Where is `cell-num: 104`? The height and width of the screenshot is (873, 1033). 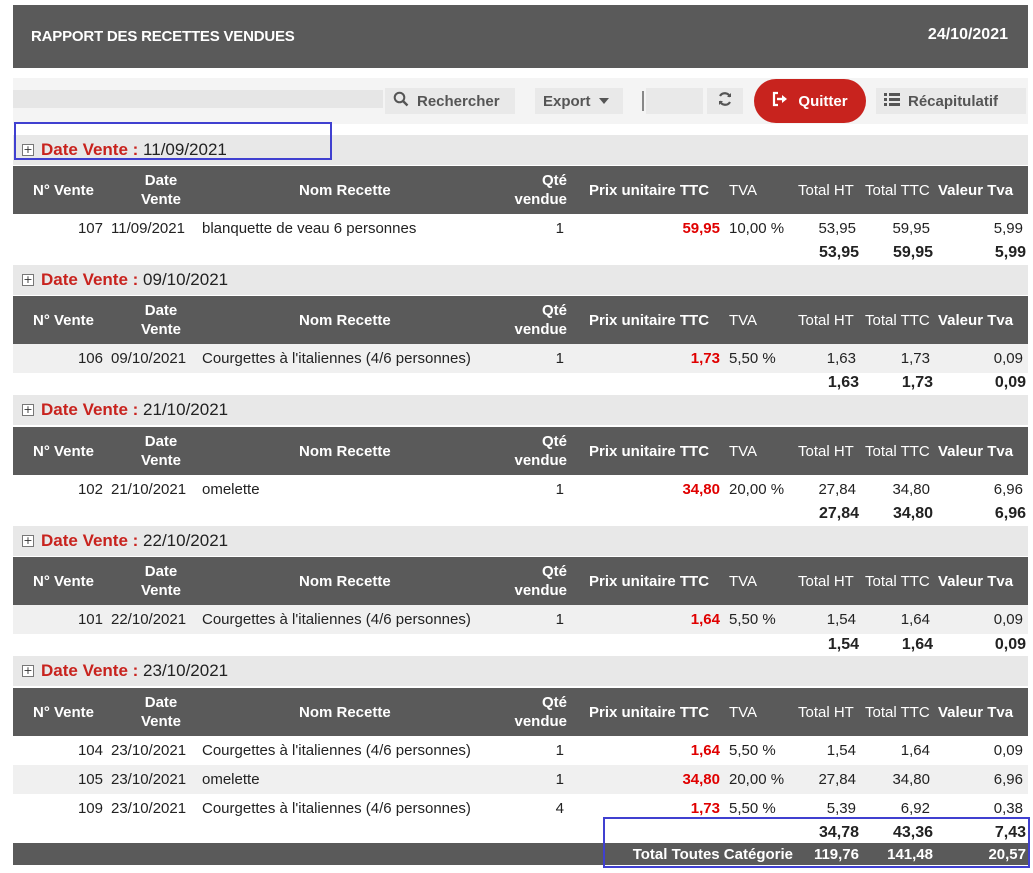 cell-num: 104 is located at coordinates (90, 750).